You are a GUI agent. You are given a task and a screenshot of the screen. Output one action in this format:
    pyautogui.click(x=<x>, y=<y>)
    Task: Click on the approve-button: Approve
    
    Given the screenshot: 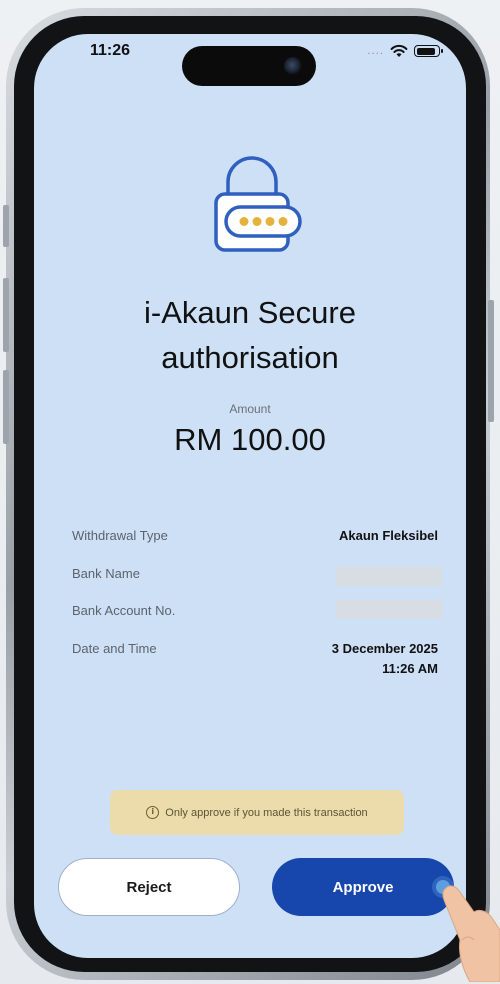 What is the action you would take?
    pyautogui.click(x=363, y=887)
    